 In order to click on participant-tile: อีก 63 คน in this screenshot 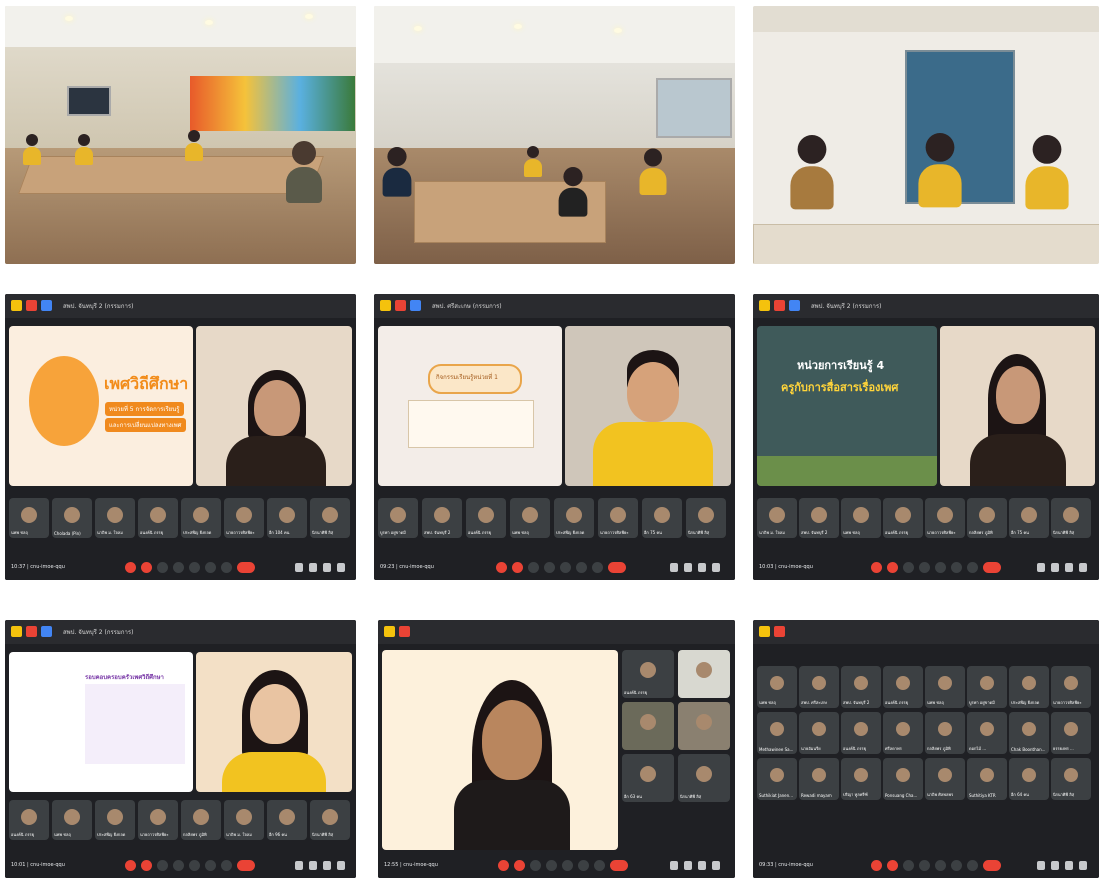, I will do `click(648, 778)`.